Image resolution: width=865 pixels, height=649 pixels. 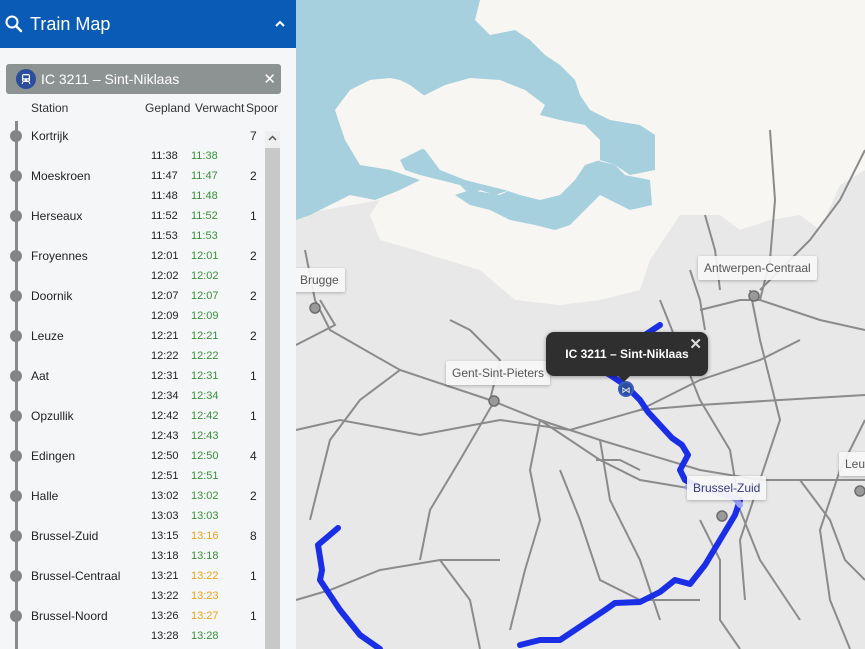 I want to click on stop-row: Brussel-Noord 13:26 13:27 1, so click(x=132, y=616).